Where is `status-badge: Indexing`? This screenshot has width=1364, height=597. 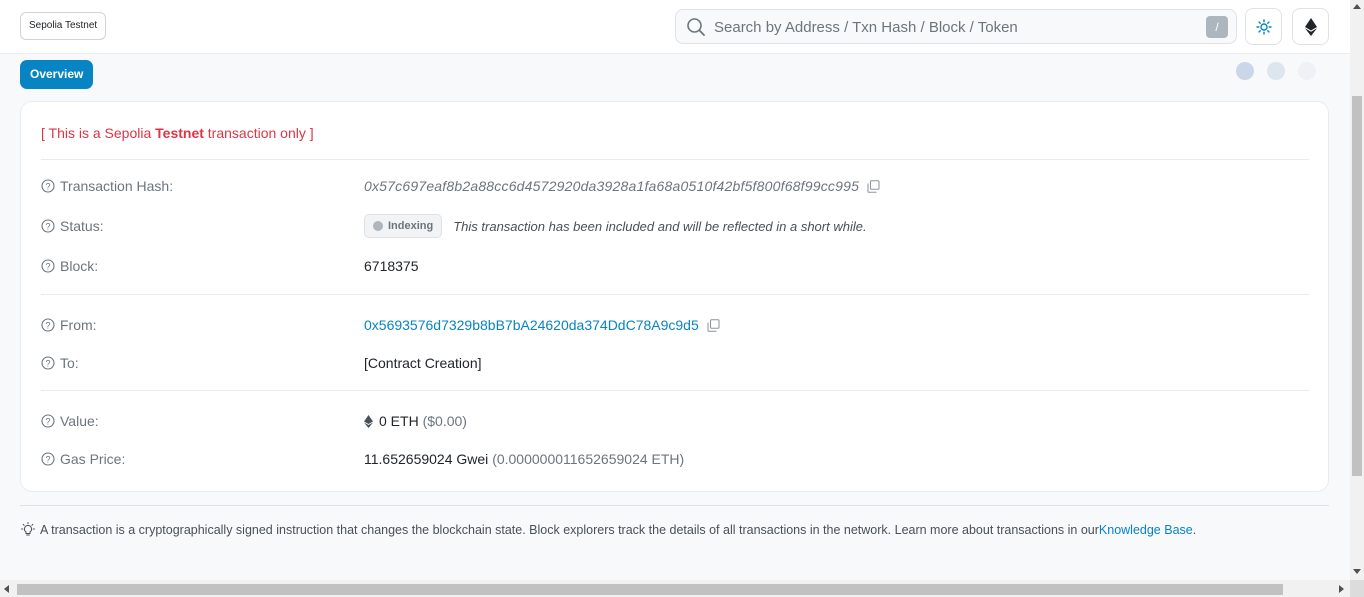 status-badge: Indexing is located at coordinates (403, 226).